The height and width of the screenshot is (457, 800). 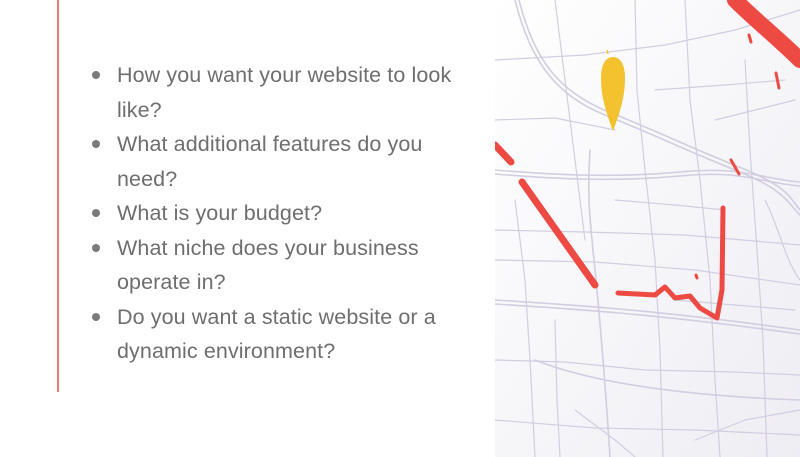 I want to click on list-item: What is your budget?, so click(x=272, y=213).